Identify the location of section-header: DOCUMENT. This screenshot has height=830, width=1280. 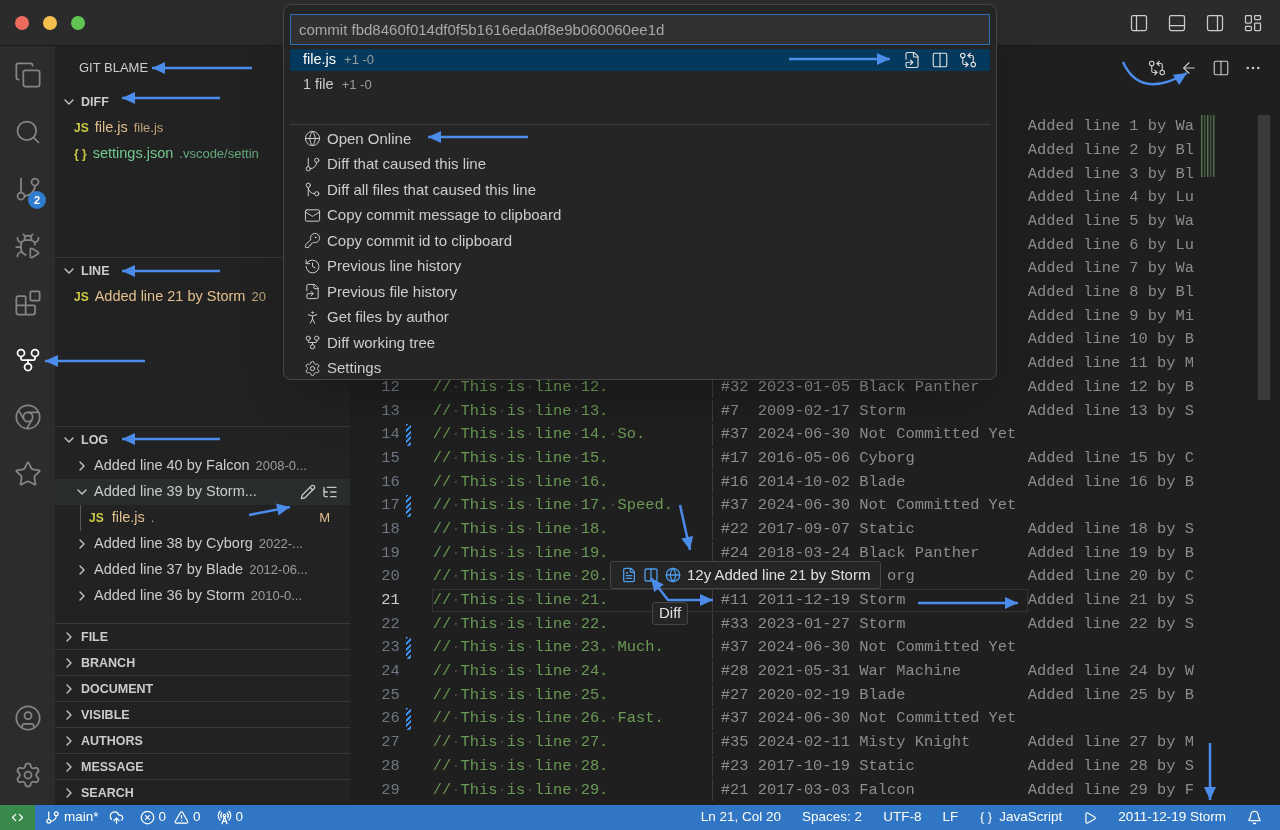
(202, 689).